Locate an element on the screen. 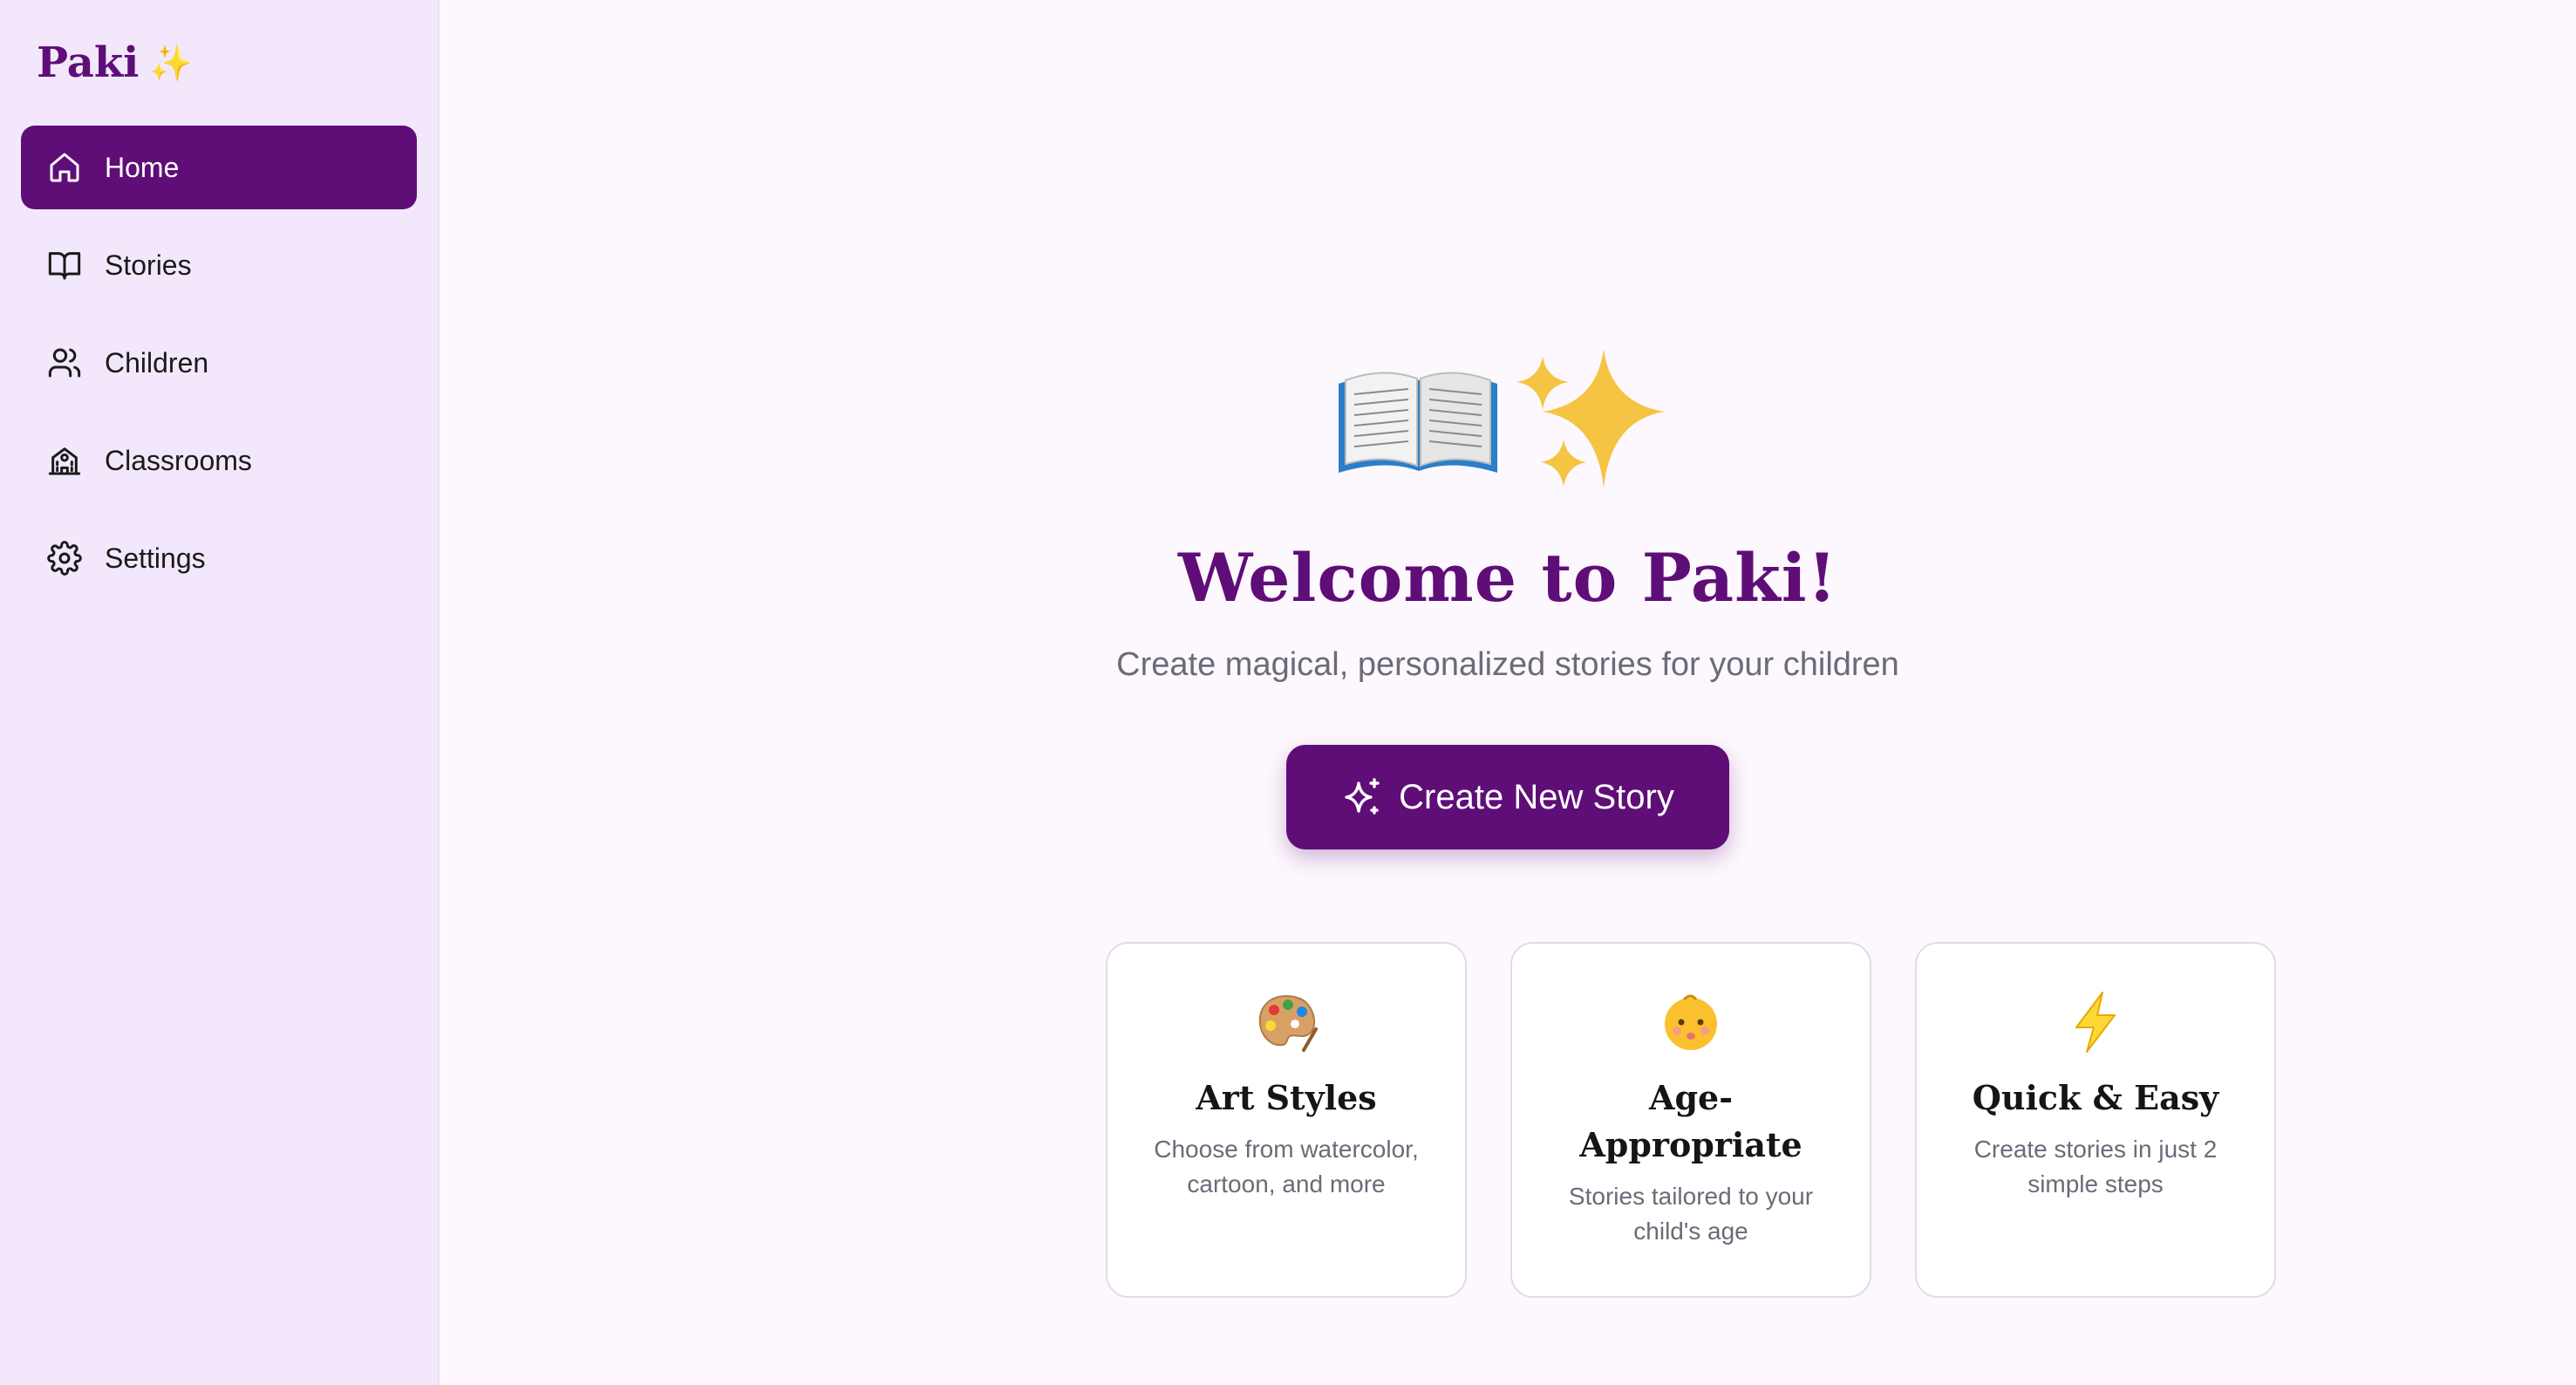  brand-logo: Paki ✨ is located at coordinates (219, 63).